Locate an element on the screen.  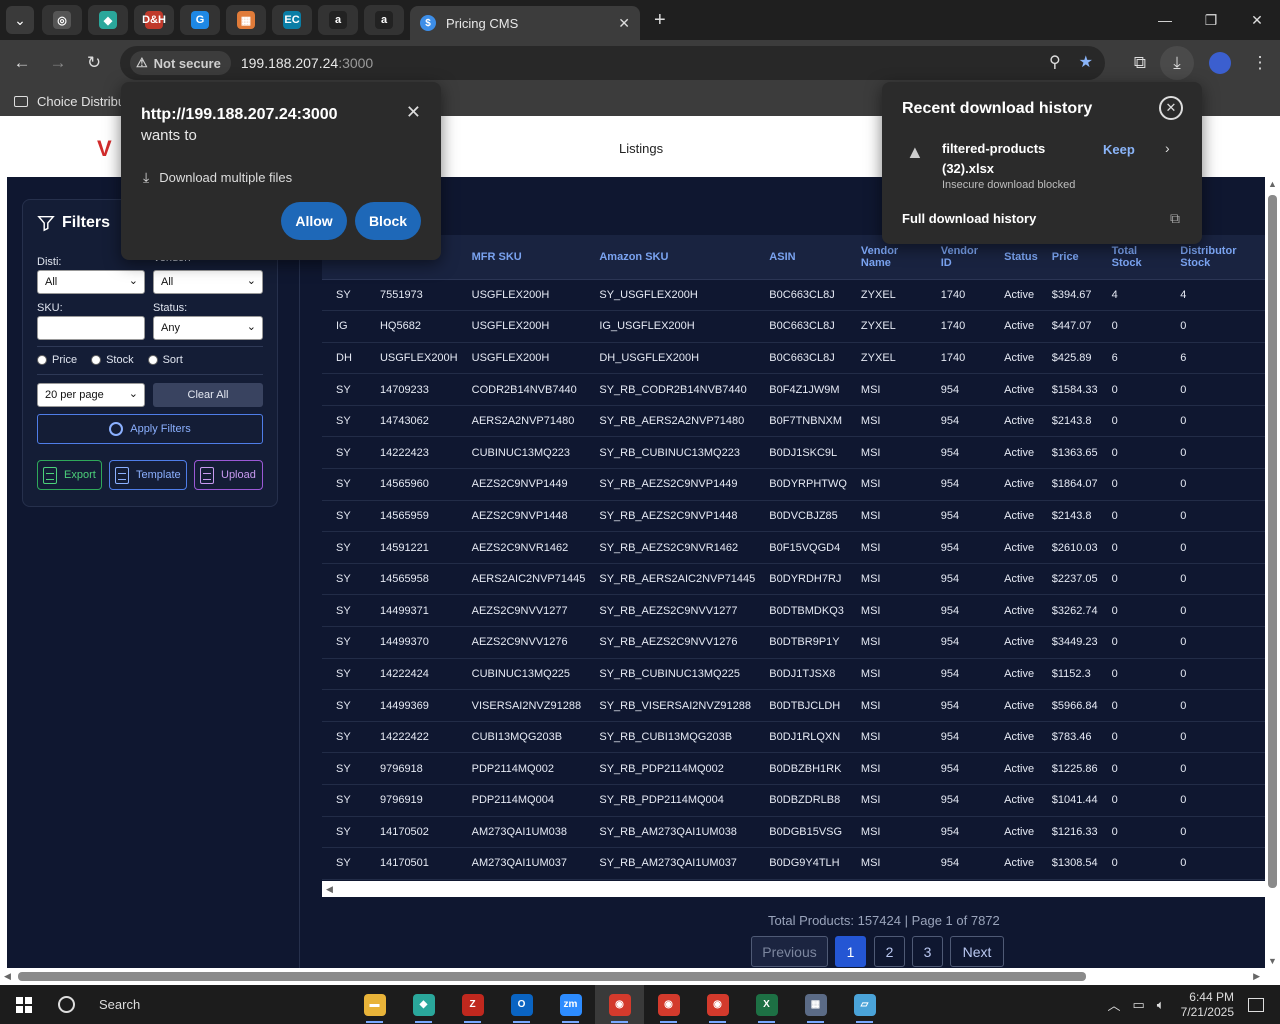
taskbar-app: Z is located at coordinates (472, 1004).